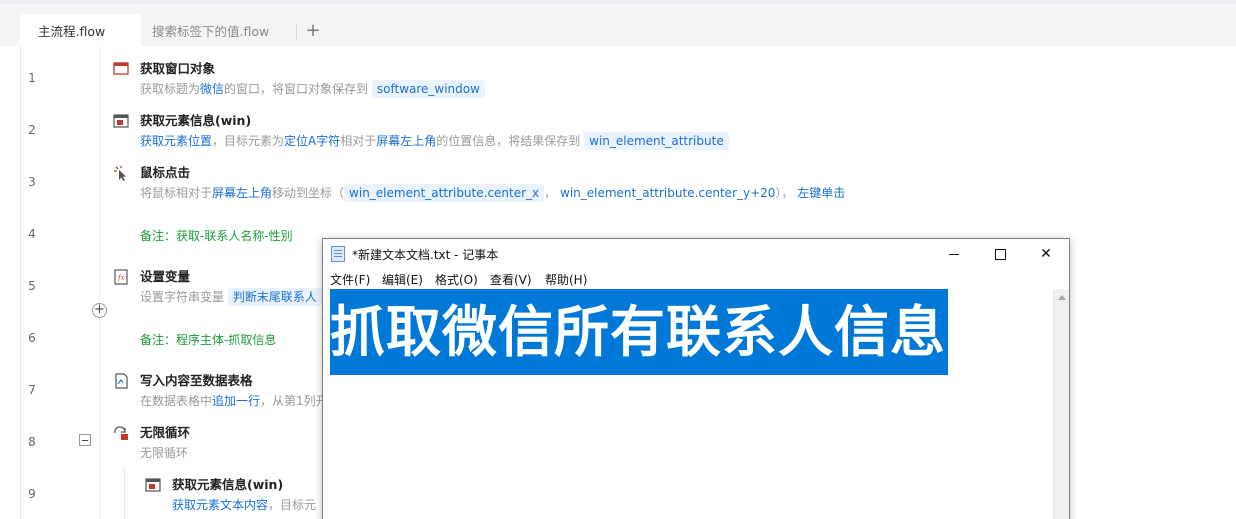 This screenshot has height=519, width=1236. I want to click on notepad-menubar: 文件(F) 编辑(E) 格式(O) 查看(V) 帮助(H), so click(696, 279).